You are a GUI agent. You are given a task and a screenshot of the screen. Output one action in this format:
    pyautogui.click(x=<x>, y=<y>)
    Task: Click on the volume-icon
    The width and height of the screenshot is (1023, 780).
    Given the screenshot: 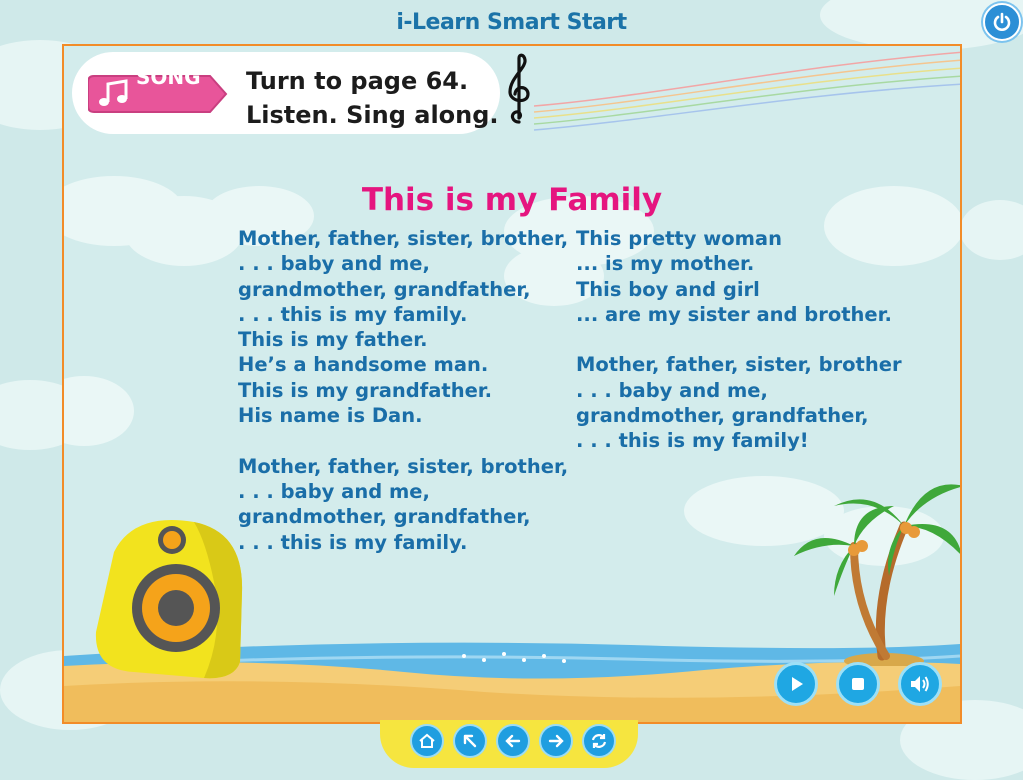 What is the action you would take?
    pyautogui.click(x=920, y=684)
    